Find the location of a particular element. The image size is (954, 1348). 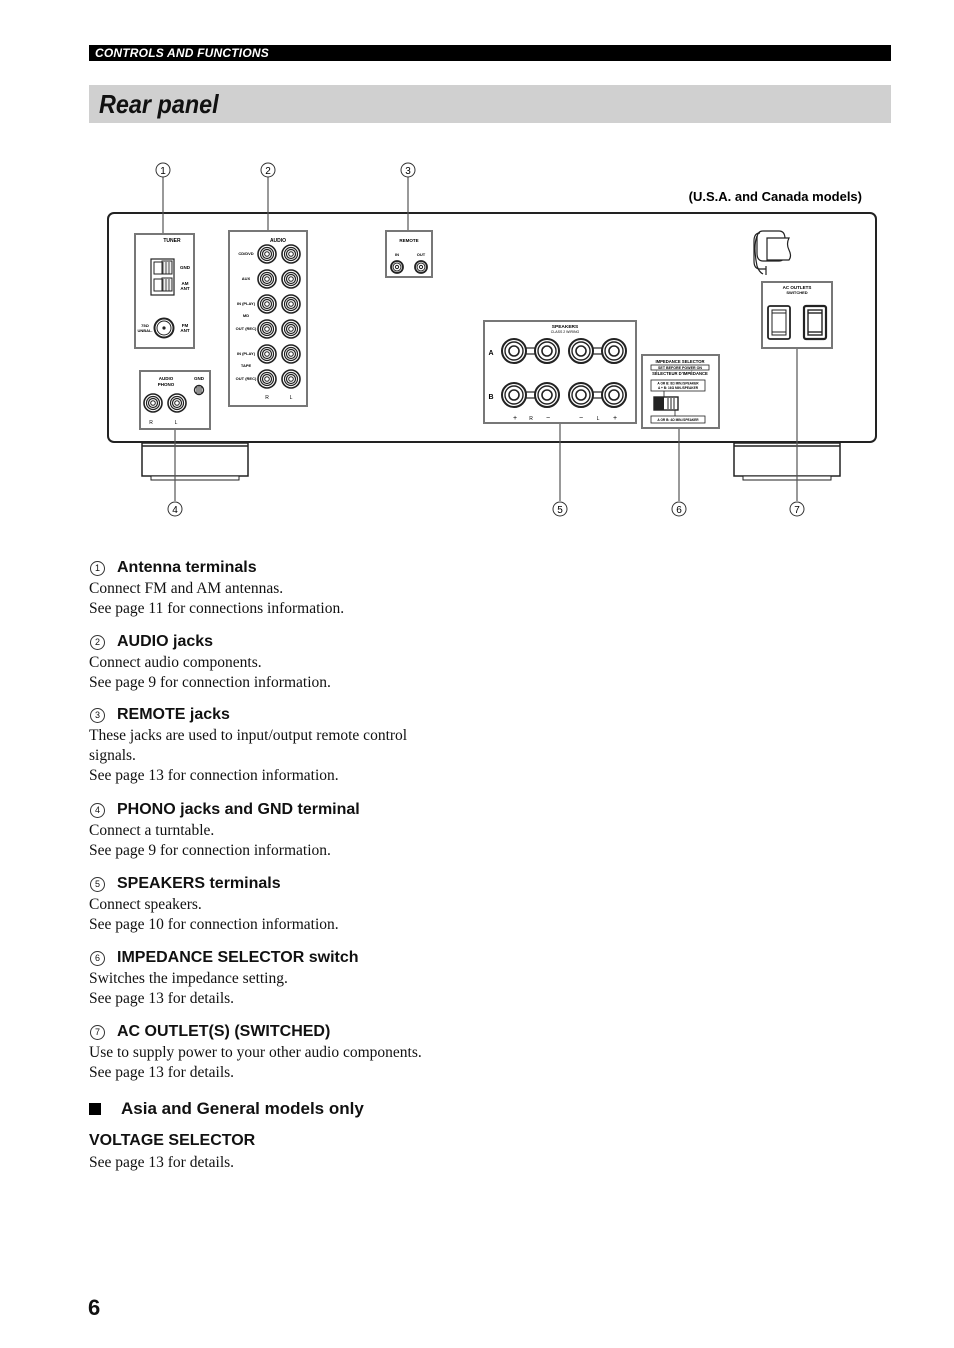

voltage-selector-heading: VOLTAGE SELECTOR is located at coordinates (172, 1140).